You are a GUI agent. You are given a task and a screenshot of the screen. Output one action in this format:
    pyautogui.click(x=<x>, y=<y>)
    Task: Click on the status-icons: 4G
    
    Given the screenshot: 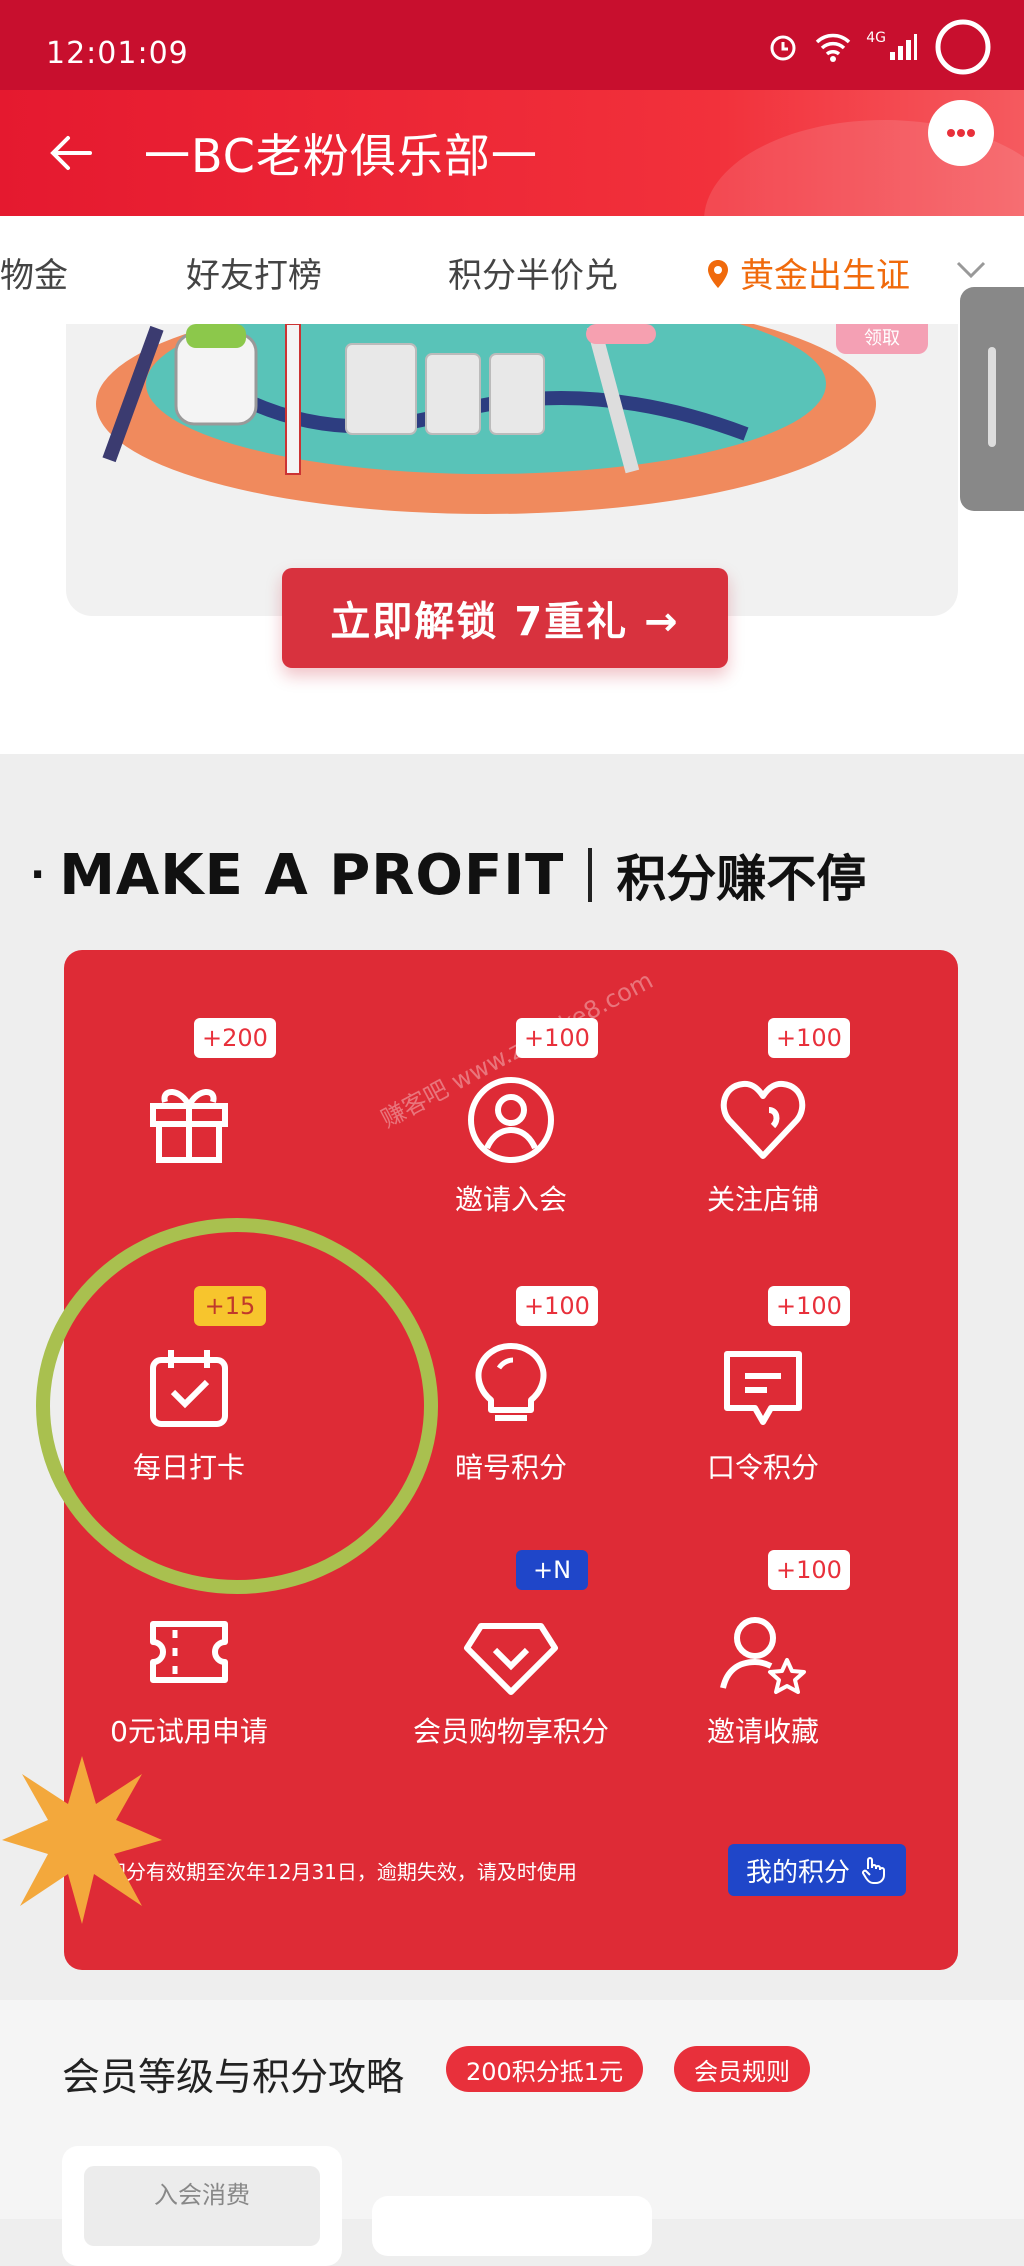 What is the action you would take?
    pyautogui.click(x=880, y=47)
    